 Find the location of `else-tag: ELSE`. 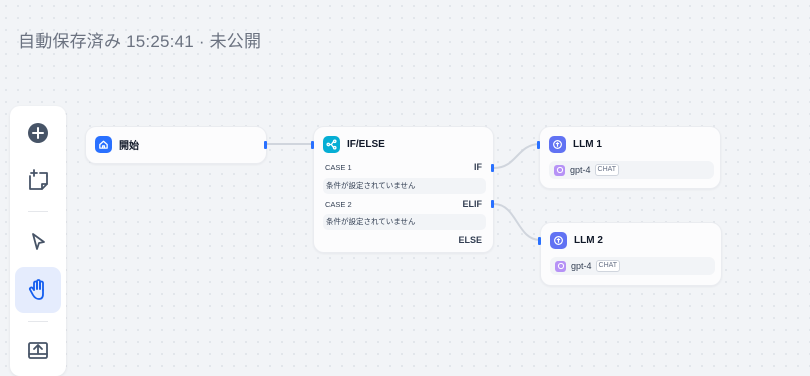

else-tag: ELSE is located at coordinates (470, 240).